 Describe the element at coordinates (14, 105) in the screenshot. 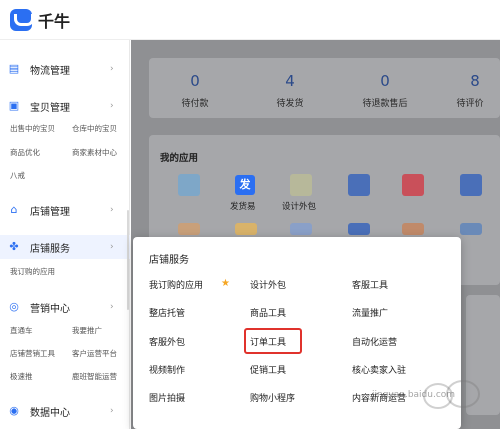

I see `shop-item-icon: ▣` at that location.